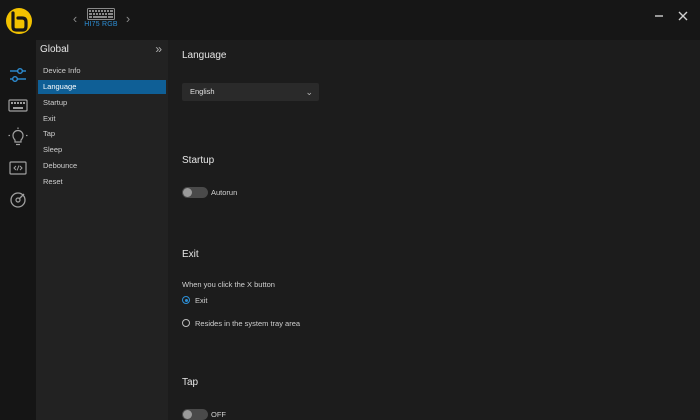 This screenshot has width=700, height=420. What do you see at coordinates (190, 382) in the screenshot?
I see `section-title-tap: Tap` at bounding box center [190, 382].